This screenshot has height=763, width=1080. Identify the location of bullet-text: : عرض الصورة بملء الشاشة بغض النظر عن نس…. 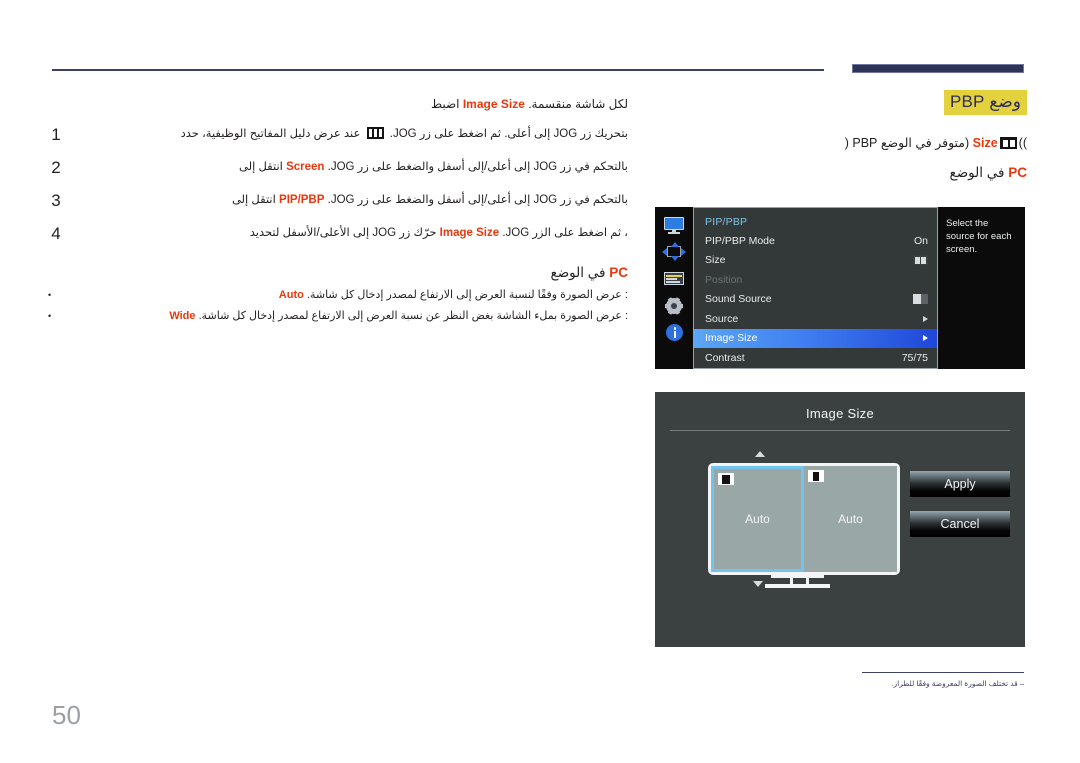
(342, 316).